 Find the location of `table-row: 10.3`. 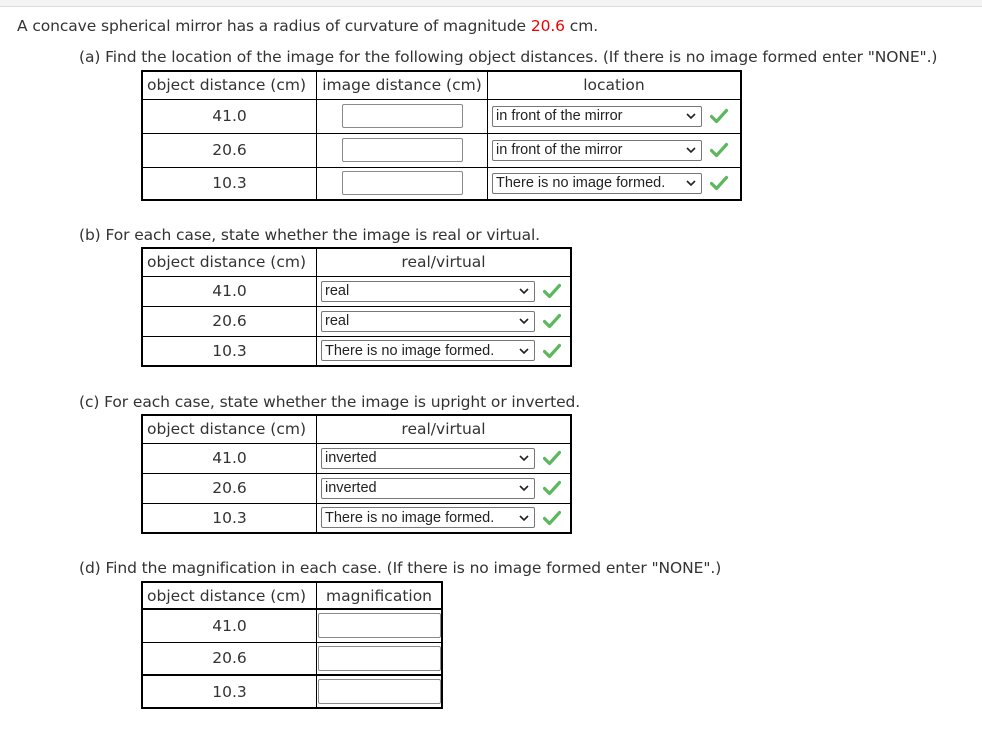

table-row: 10.3 is located at coordinates (292, 691).